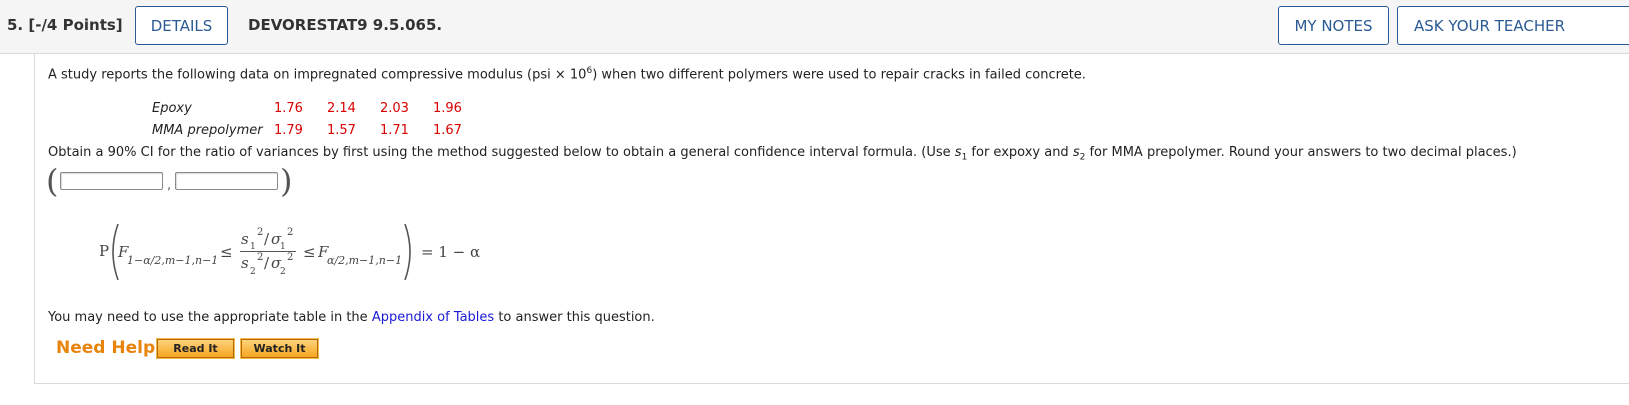 The width and height of the screenshot is (1629, 405). I want to click on formula-numerator-slash: /, so click(267, 239).